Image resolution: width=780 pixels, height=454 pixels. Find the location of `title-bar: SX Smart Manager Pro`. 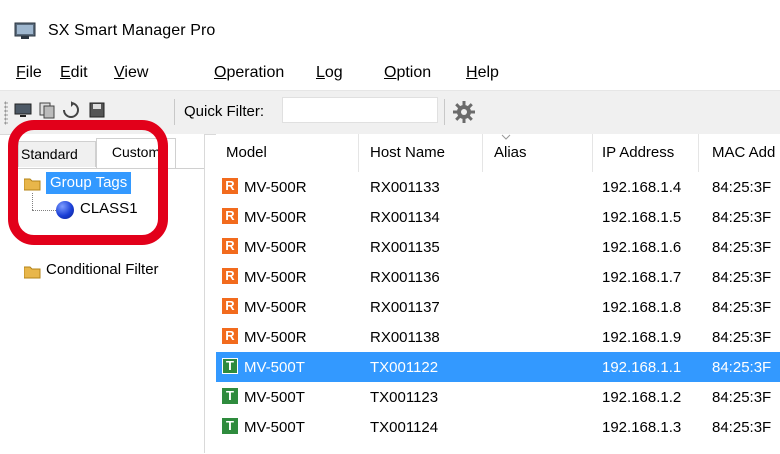

title-bar: SX Smart Manager Pro is located at coordinates (390, 28).